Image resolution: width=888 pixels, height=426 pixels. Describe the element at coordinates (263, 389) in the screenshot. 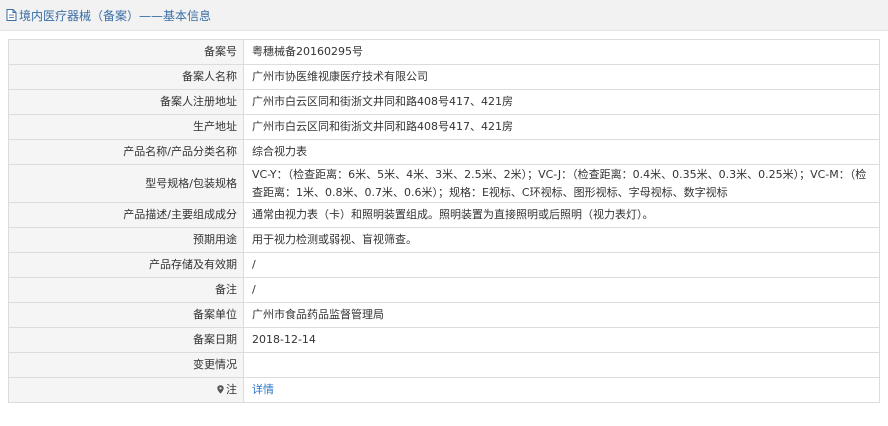

I see `details-link: 详情` at that location.